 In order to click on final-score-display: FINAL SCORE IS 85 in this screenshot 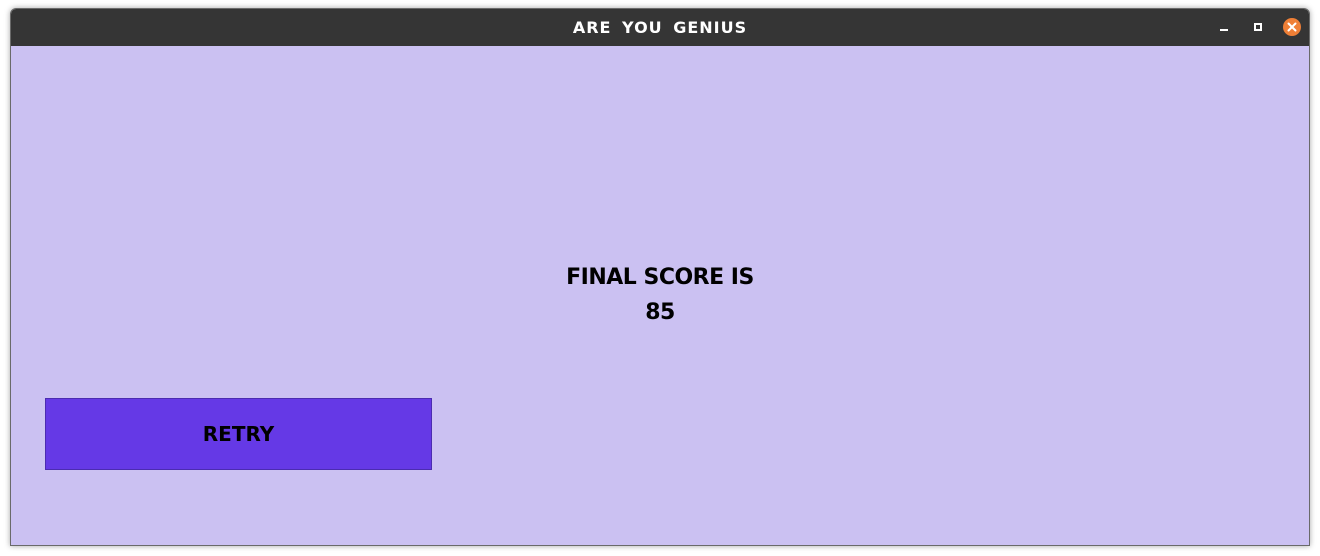, I will do `click(660, 295)`.